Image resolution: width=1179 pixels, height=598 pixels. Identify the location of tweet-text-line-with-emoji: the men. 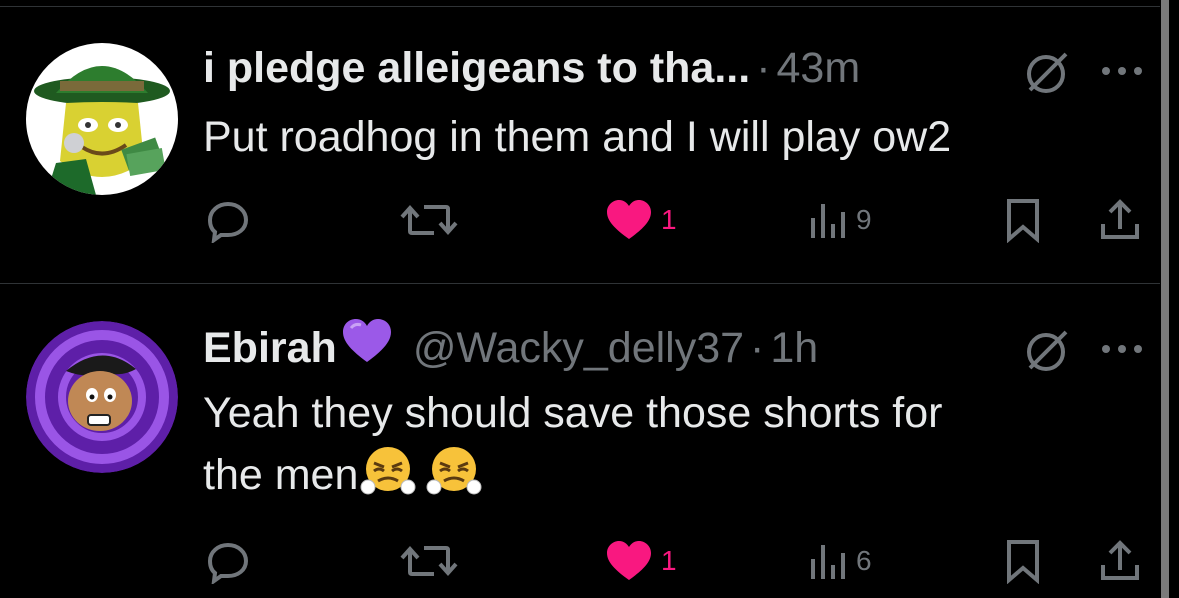
(572, 479).